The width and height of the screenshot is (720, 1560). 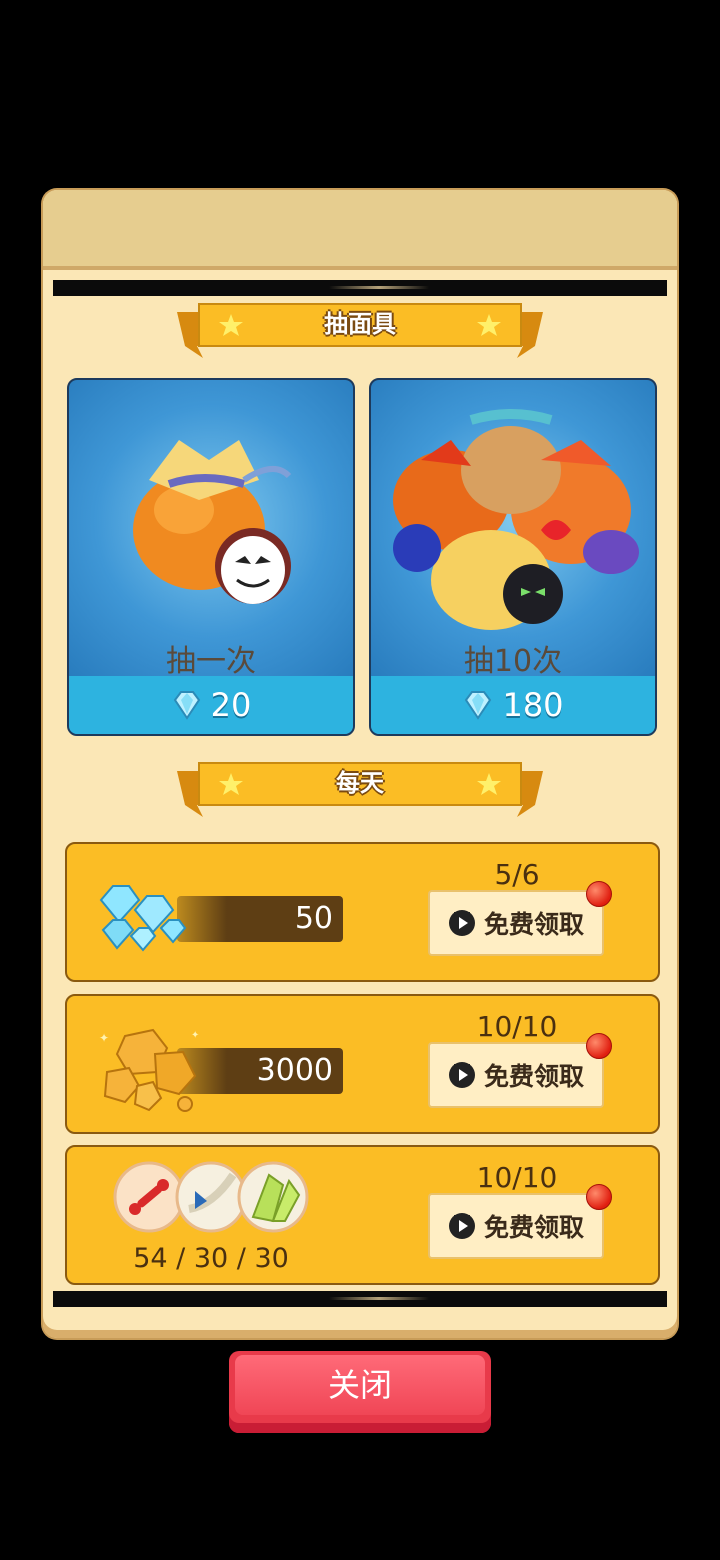 What do you see at coordinates (533, 705) in the screenshot?
I see `draw-ten-price-value: 180` at bounding box center [533, 705].